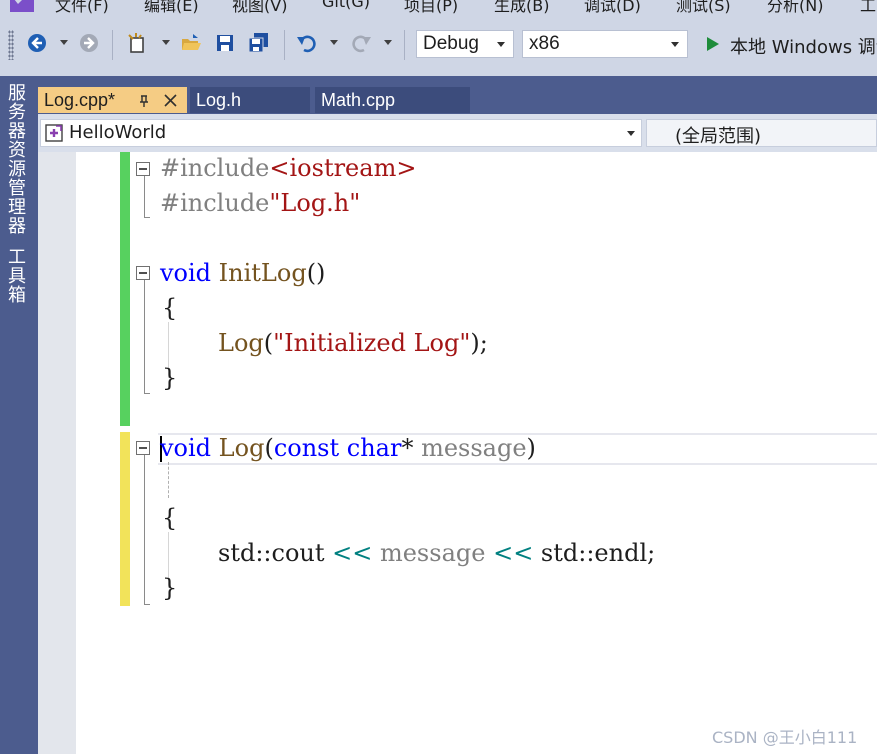  What do you see at coordinates (118, 132) in the screenshot?
I see `project-name: HelloWorld` at bounding box center [118, 132].